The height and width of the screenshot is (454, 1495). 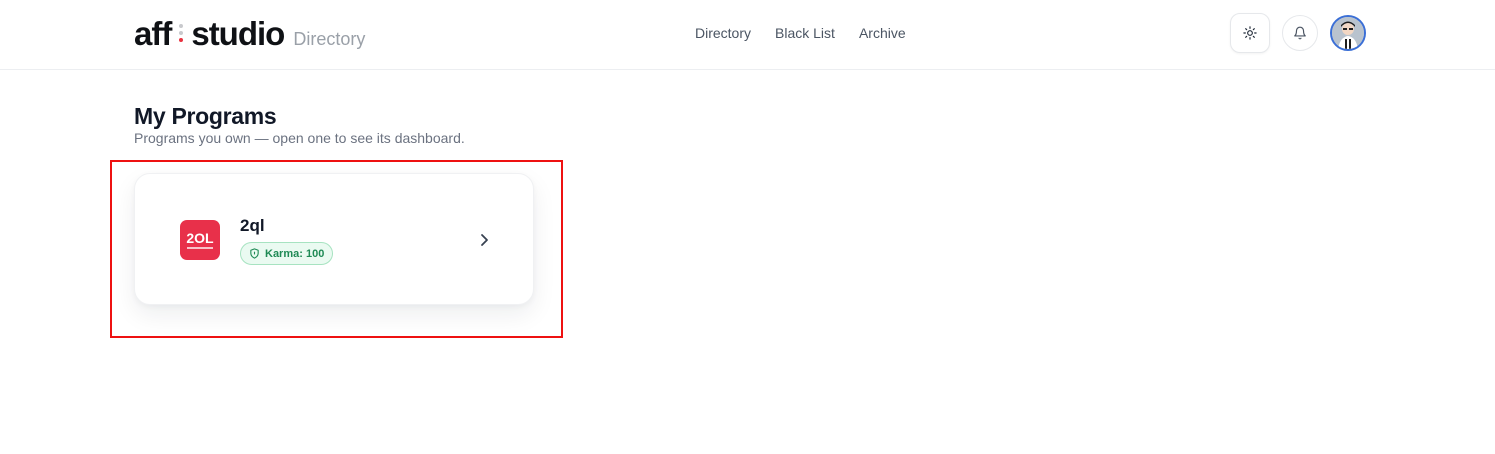 I want to click on program-card: 2OL 2ql Karma: 100, so click(x=334, y=239).